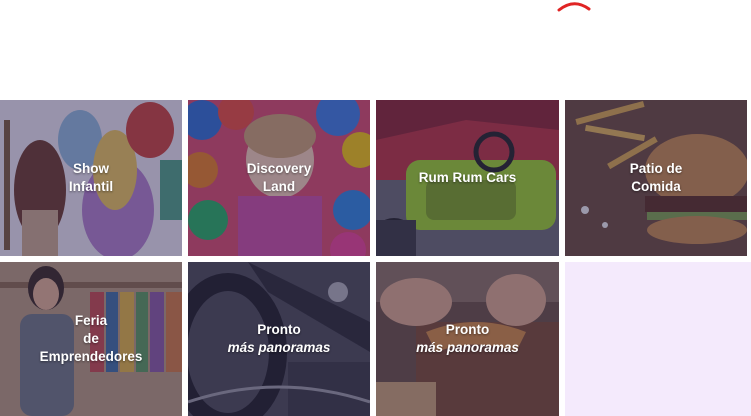 This screenshot has width=751, height=416. I want to click on tile-label: Show Infantil, so click(91, 178).